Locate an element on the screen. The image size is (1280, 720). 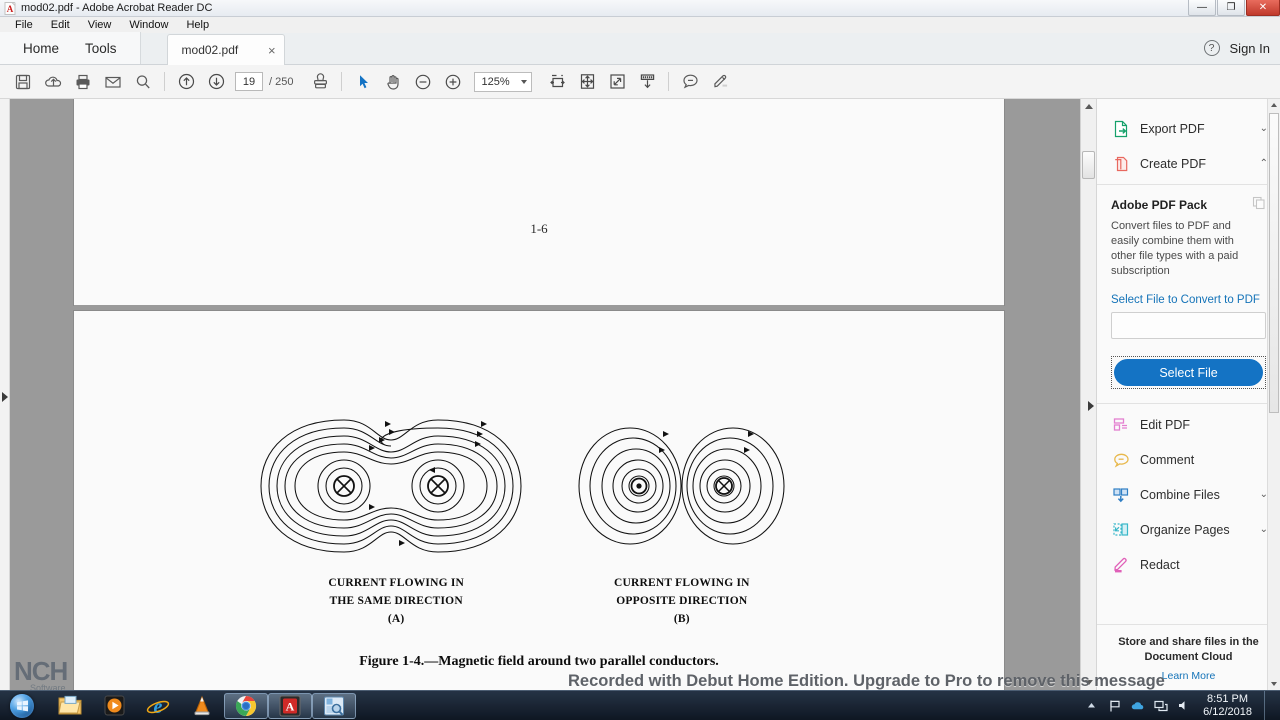
windows-start-icon is located at coordinates (22, 706).